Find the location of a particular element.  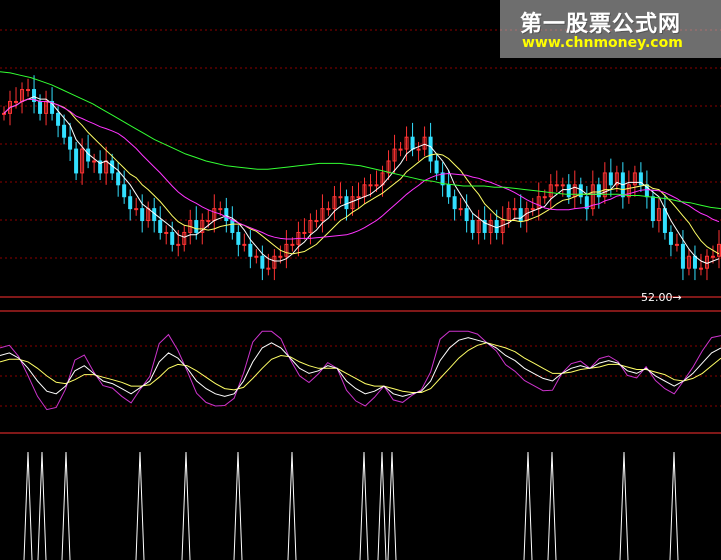

oscillator-lines is located at coordinates (360, 370).